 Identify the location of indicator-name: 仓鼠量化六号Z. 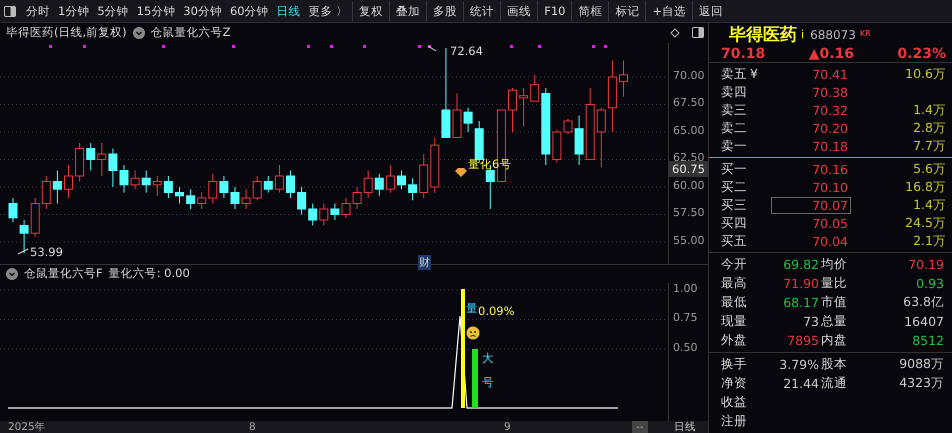
(190, 32).